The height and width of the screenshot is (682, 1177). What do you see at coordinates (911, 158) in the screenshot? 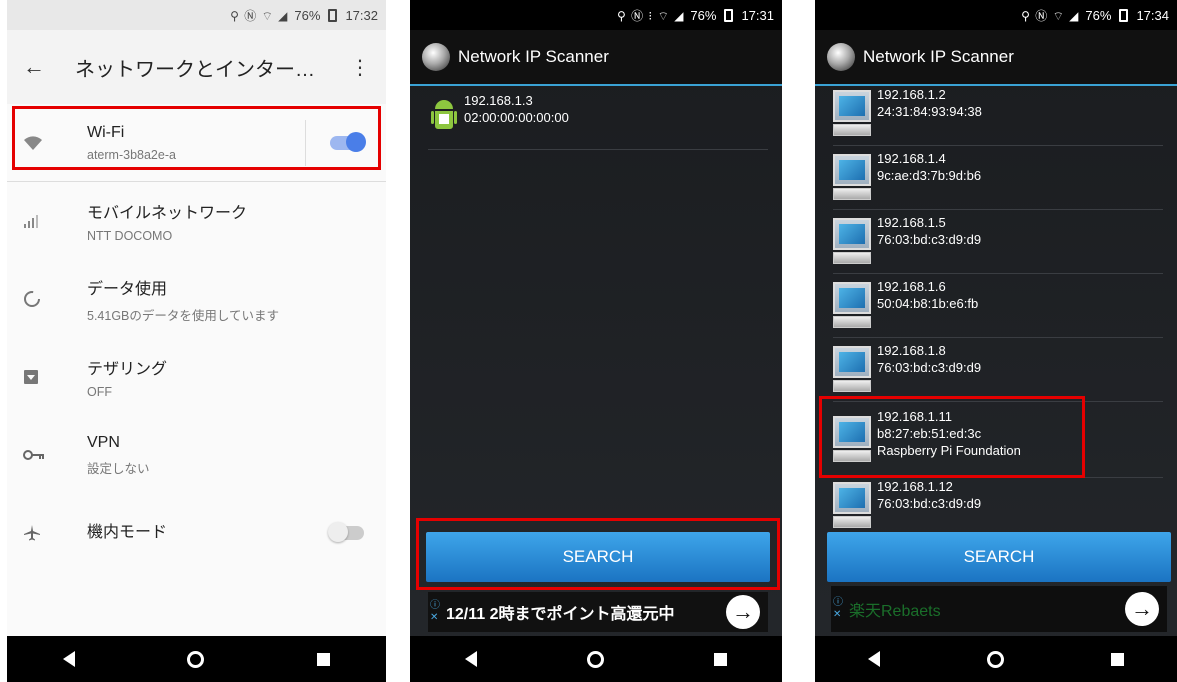
I see `device-ip: 192.168.1.4` at bounding box center [911, 158].